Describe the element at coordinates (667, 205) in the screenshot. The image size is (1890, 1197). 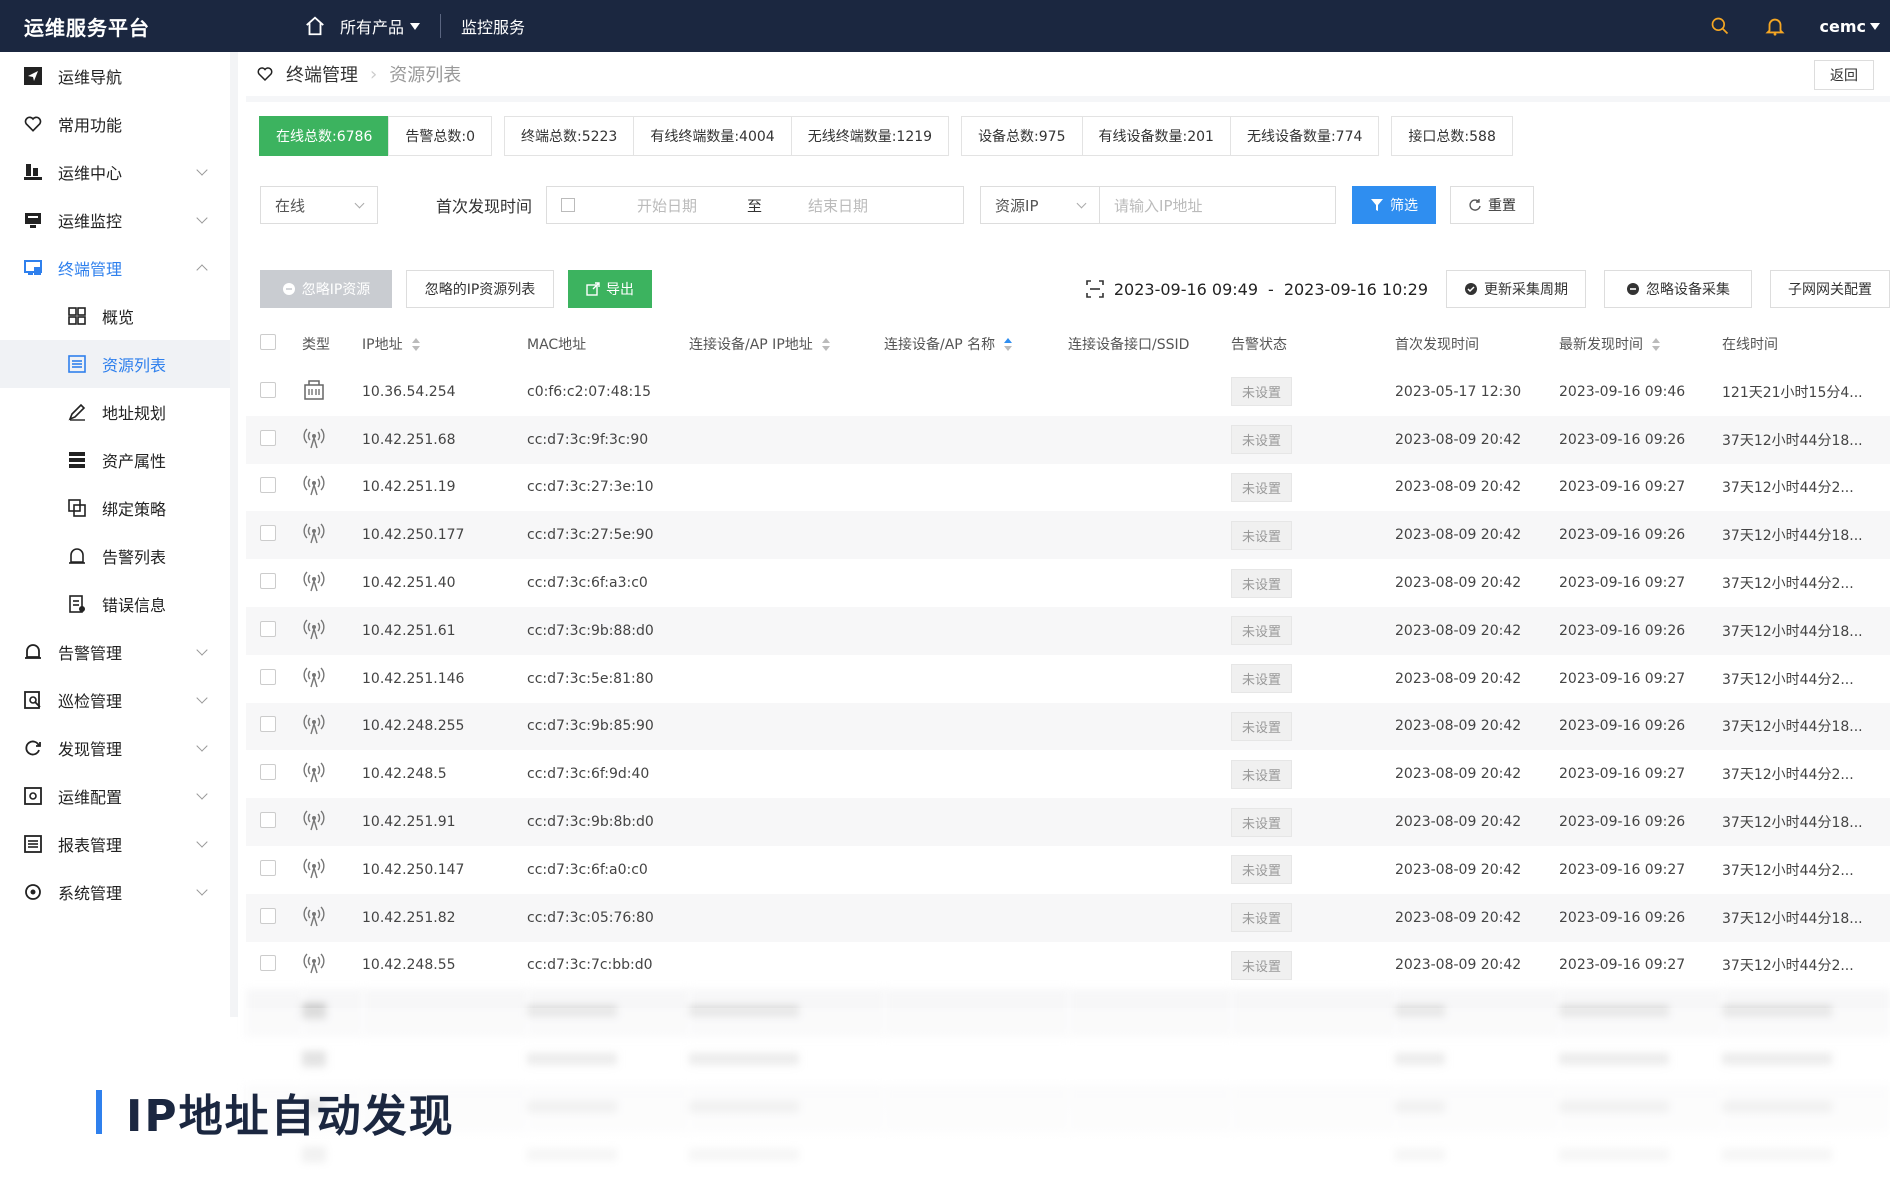
I see `start-date-input: 开始日期` at that location.